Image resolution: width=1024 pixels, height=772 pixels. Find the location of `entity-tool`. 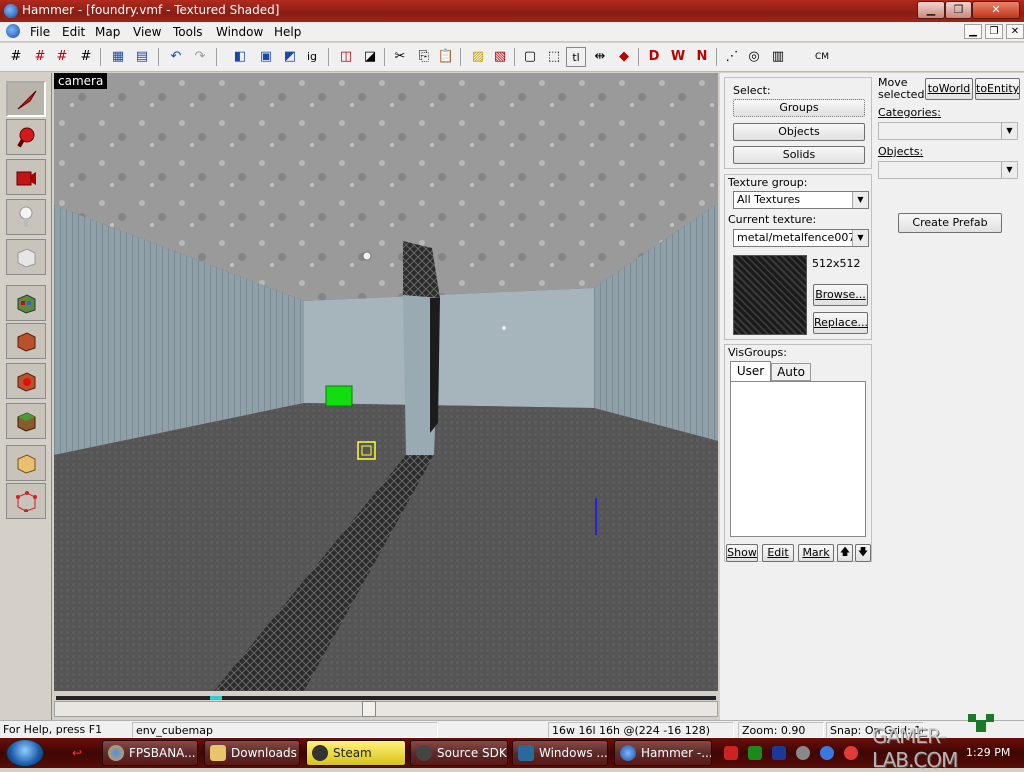

entity-tool is located at coordinates (26, 217).